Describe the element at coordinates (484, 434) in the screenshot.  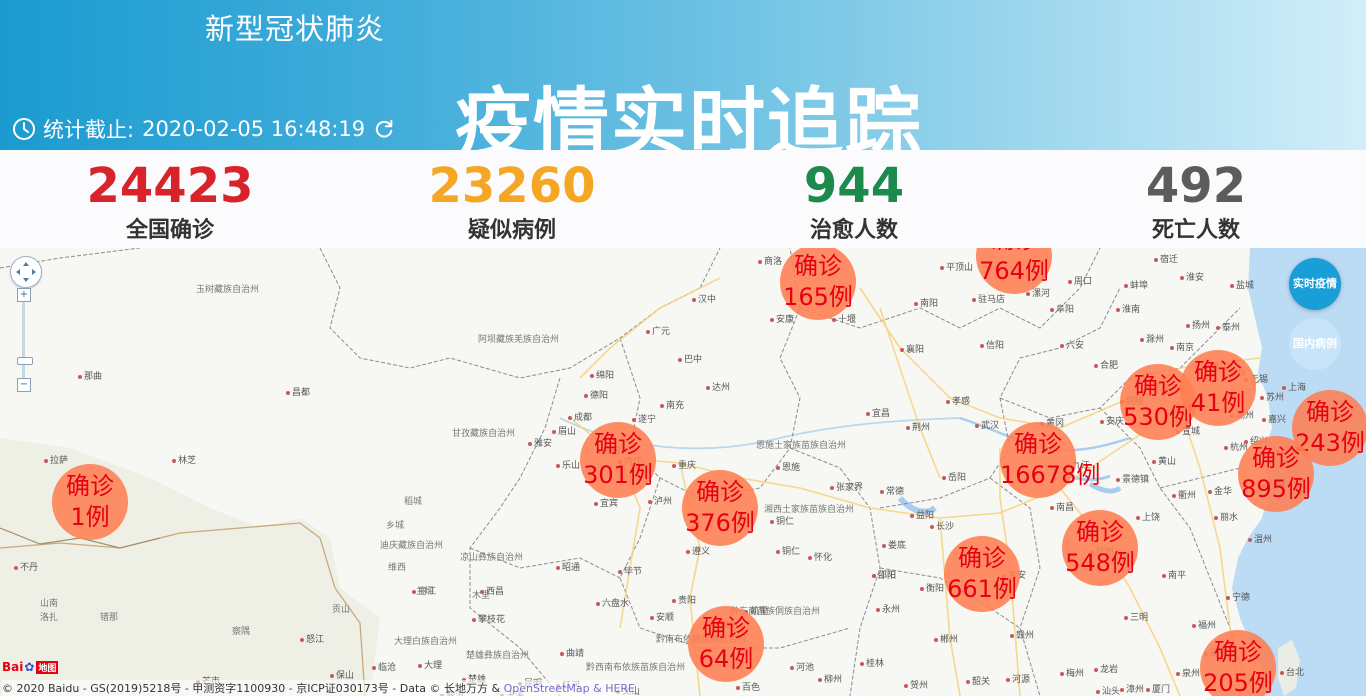
I see `region-label: 甘孜藏族自治州` at that location.